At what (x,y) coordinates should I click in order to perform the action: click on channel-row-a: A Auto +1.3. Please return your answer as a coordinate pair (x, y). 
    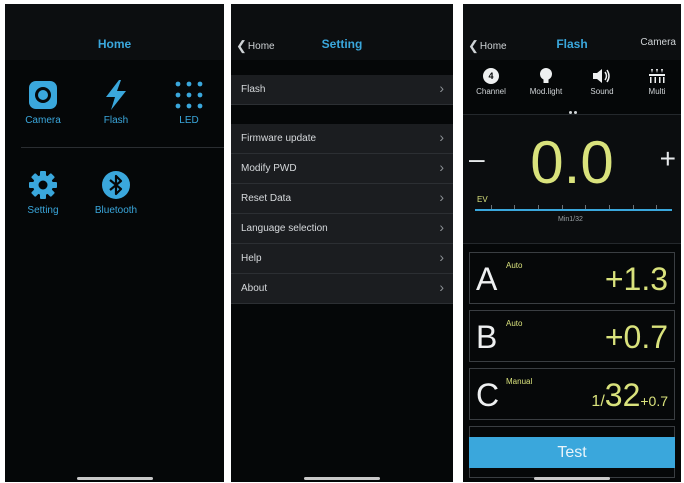
    Looking at the image, I should click on (572, 278).